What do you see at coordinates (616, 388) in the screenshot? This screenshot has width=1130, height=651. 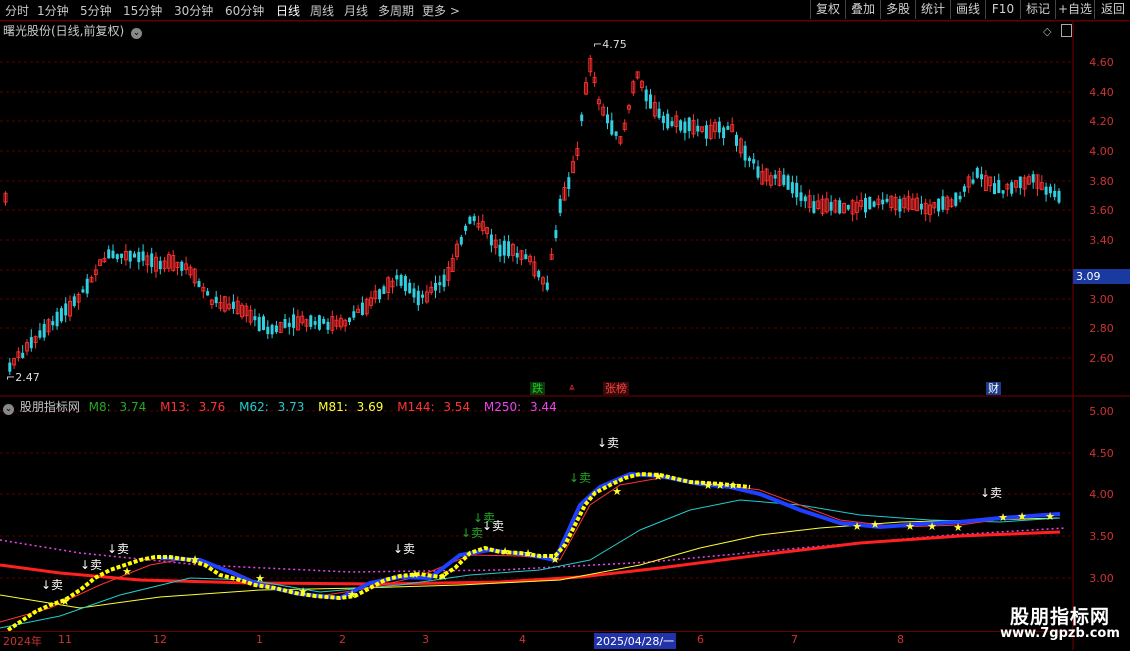 I see `event-tag-limit-list: 张榜` at bounding box center [616, 388].